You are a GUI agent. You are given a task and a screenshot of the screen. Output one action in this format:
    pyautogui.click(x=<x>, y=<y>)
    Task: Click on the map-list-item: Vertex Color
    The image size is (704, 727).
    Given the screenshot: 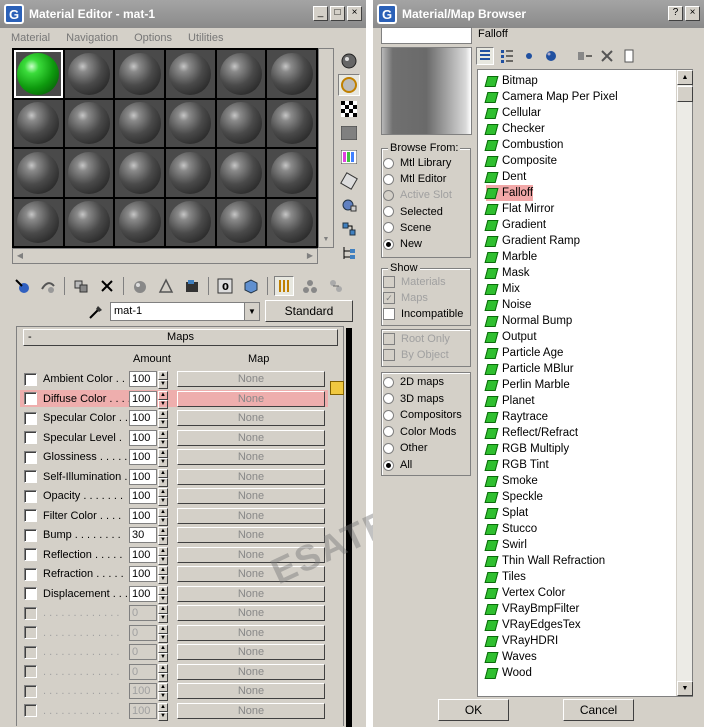 What is the action you would take?
    pyautogui.click(x=524, y=593)
    